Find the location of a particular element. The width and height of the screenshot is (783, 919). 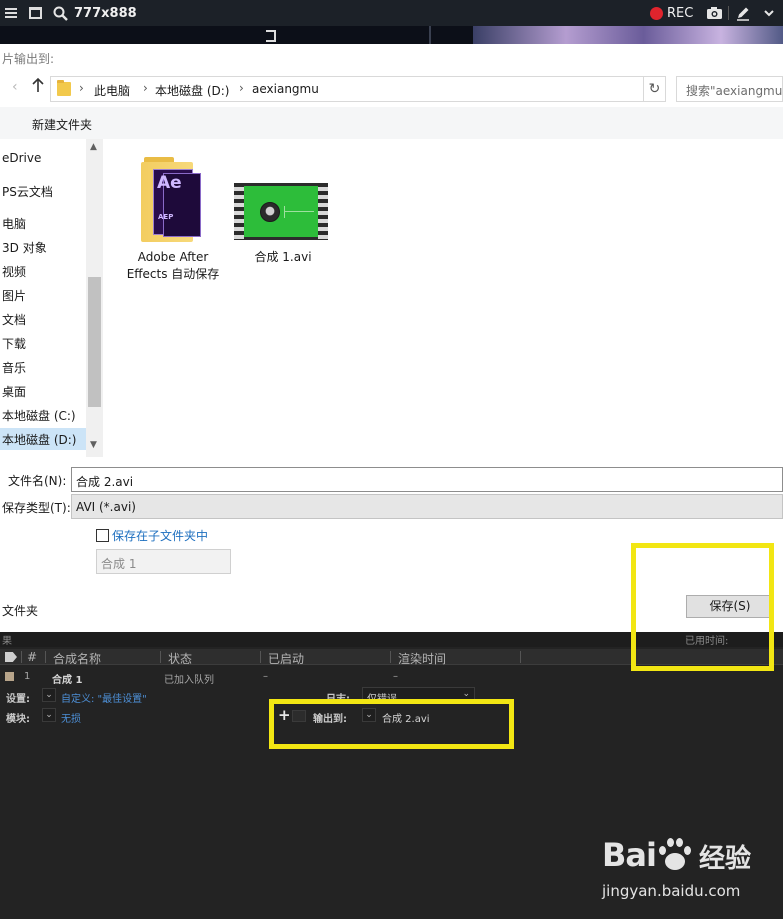

recorder-toolbar: 777x888 REC is located at coordinates (391, 13).